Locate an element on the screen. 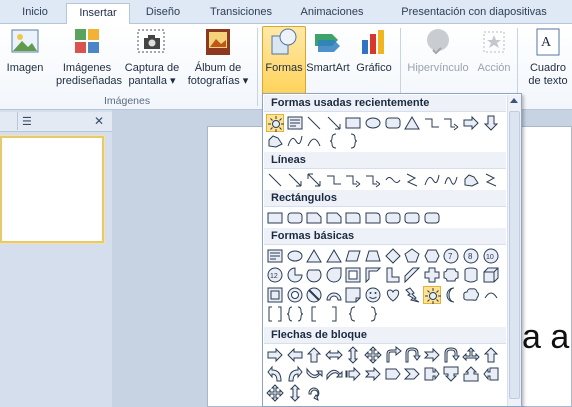 The image size is (572, 407). circArrow-icon is located at coordinates (314, 393).